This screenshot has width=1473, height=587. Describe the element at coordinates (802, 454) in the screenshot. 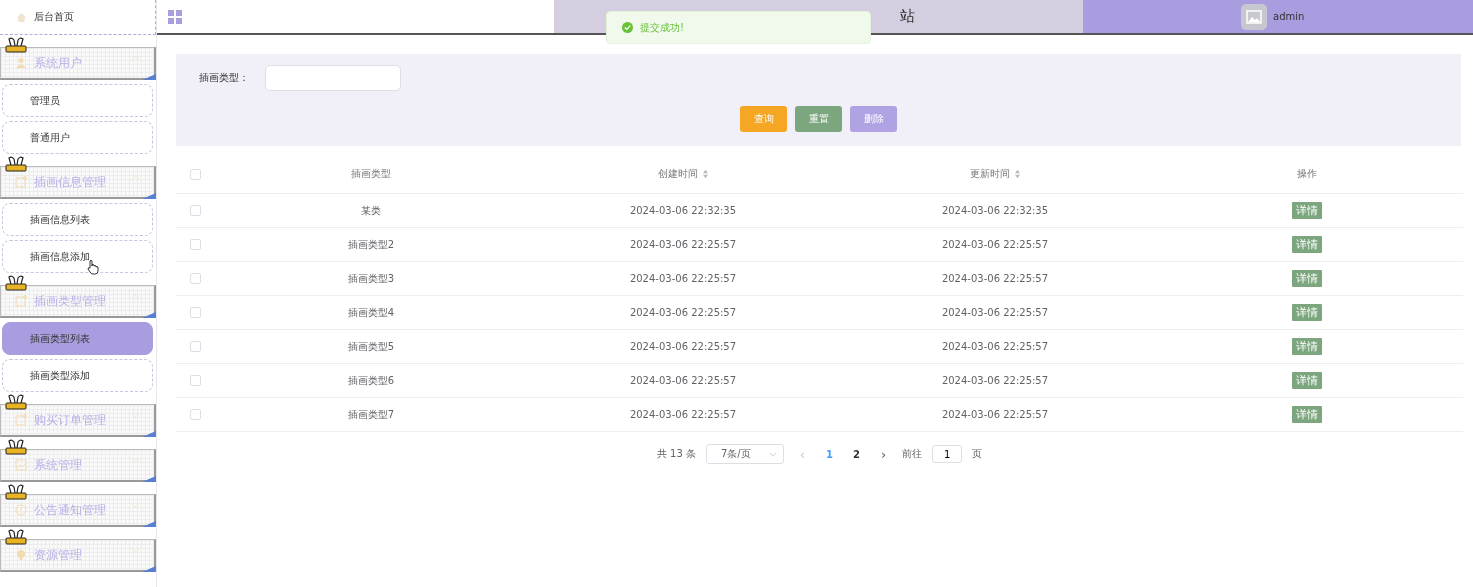

I see `prev-page-button: ‹` at that location.